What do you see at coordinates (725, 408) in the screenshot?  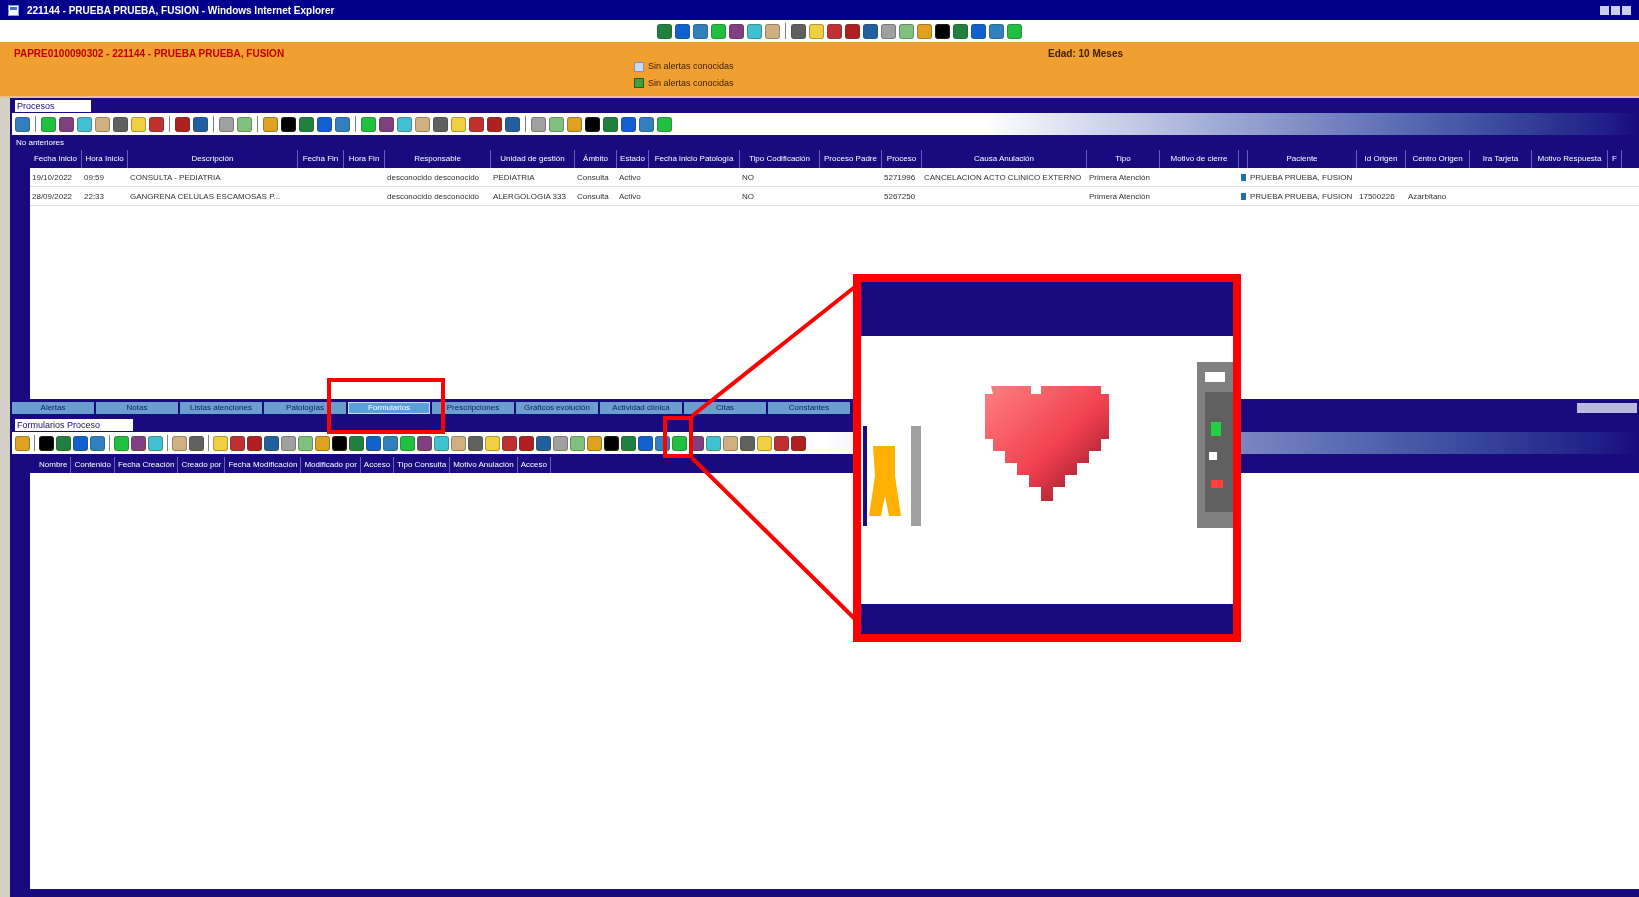 I see `tab: Citas` at bounding box center [725, 408].